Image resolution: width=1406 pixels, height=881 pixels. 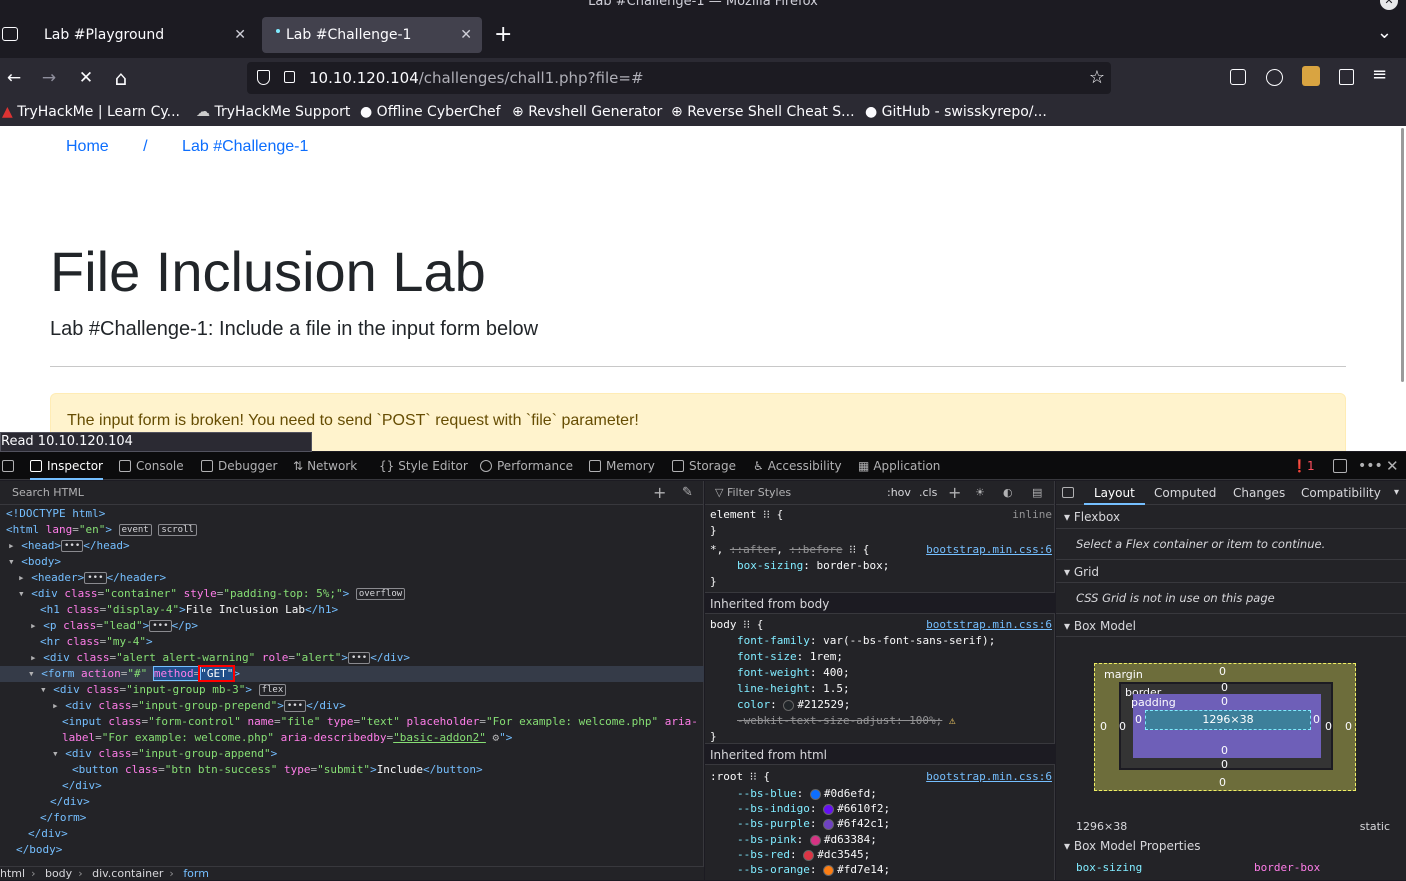 What do you see at coordinates (503, 34) in the screenshot?
I see `new-tab-button: +` at bounding box center [503, 34].